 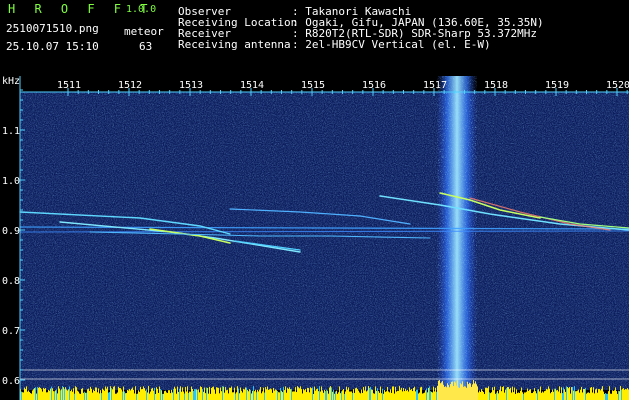 I want to click on y-tick-label: 0.7, so click(x=11, y=331).